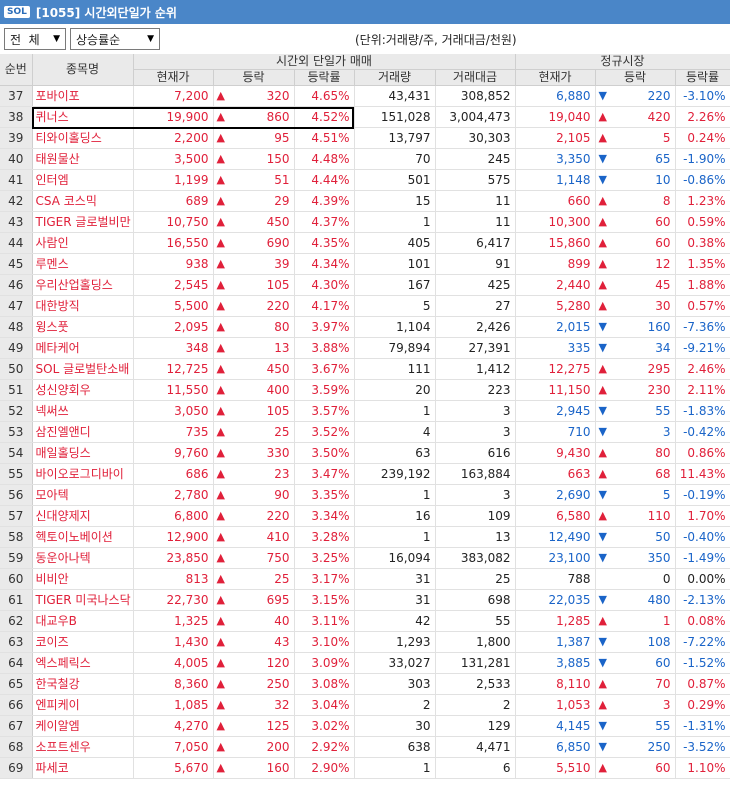  I want to click on cell-reg-price-value: 22,035, so click(569, 600).